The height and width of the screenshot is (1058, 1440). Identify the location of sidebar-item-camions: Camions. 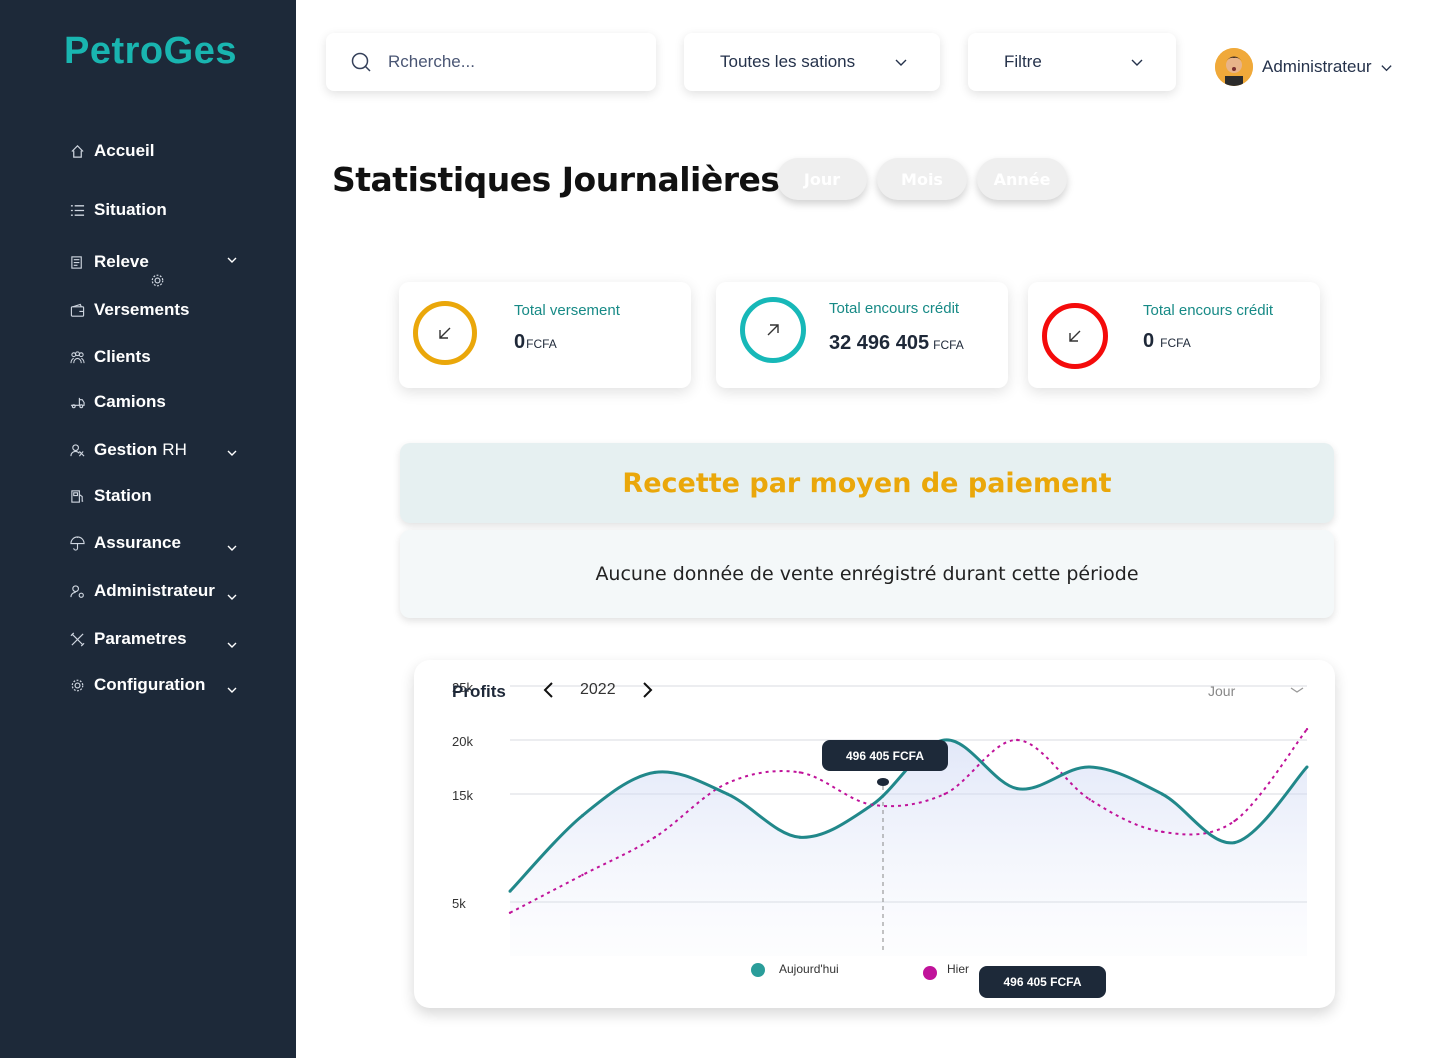
(158, 402).